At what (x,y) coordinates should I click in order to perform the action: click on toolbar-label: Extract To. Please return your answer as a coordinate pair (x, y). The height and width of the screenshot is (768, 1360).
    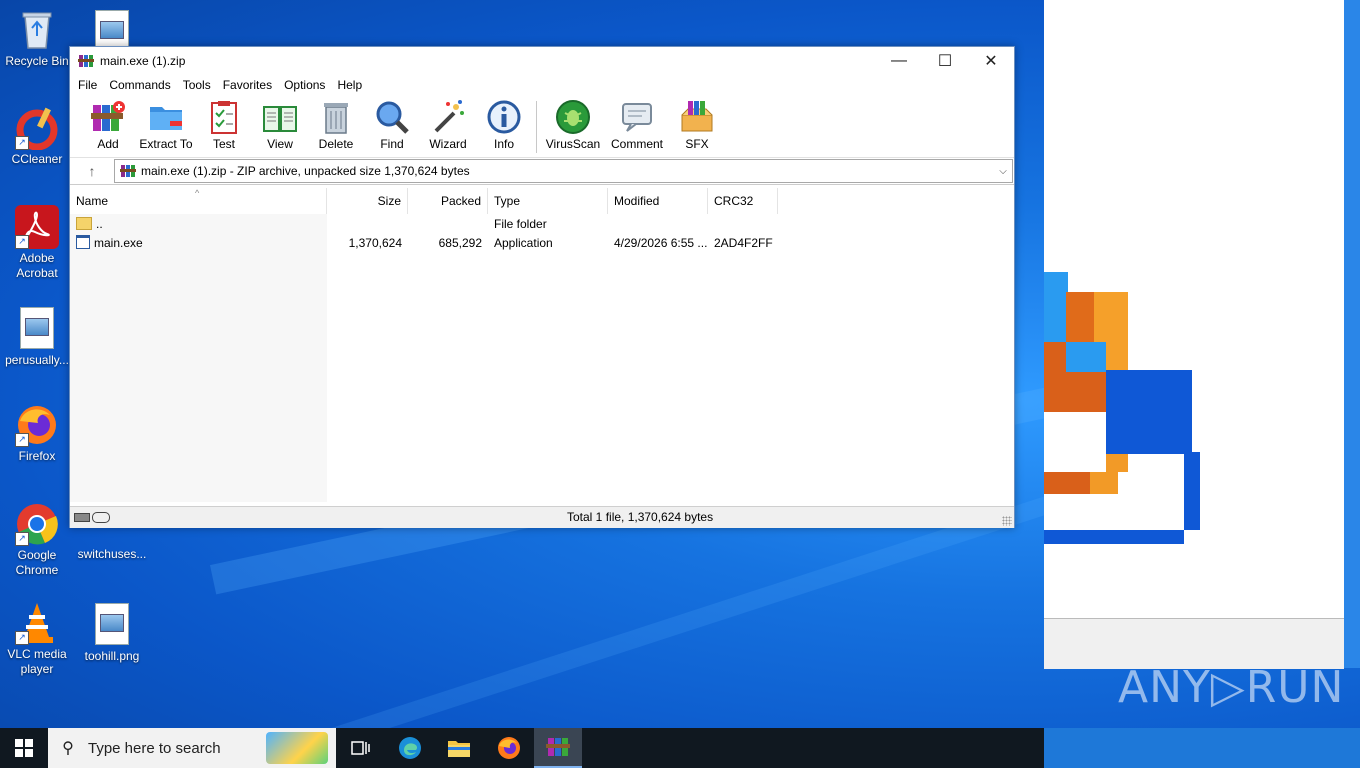
    Looking at the image, I should click on (166, 144).